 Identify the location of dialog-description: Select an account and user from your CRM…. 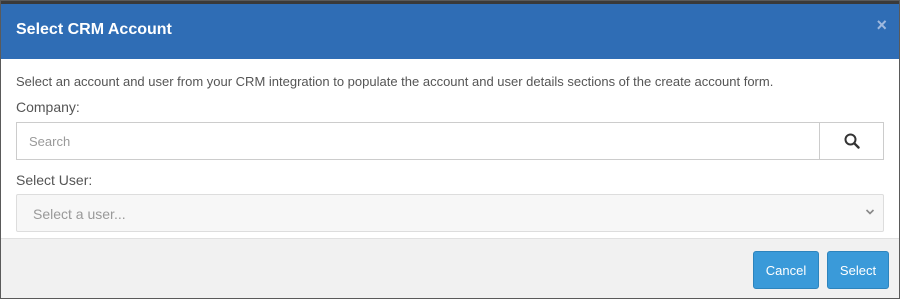
(395, 81).